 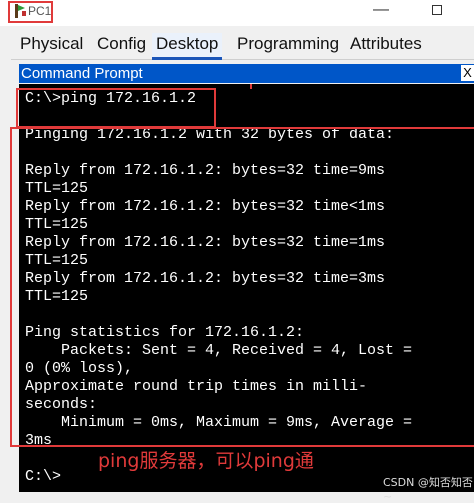 What do you see at coordinates (121, 45) in the screenshot?
I see `tab-config: Config` at bounding box center [121, 45].